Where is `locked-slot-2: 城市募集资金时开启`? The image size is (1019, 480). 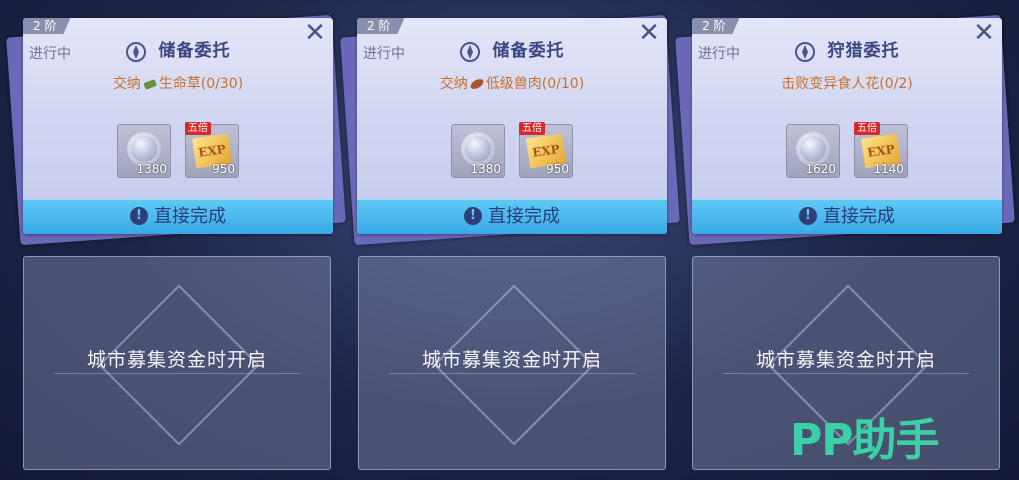 locked-slot-2: 城市募集资金时开启 is located at coordinates (512, 363).